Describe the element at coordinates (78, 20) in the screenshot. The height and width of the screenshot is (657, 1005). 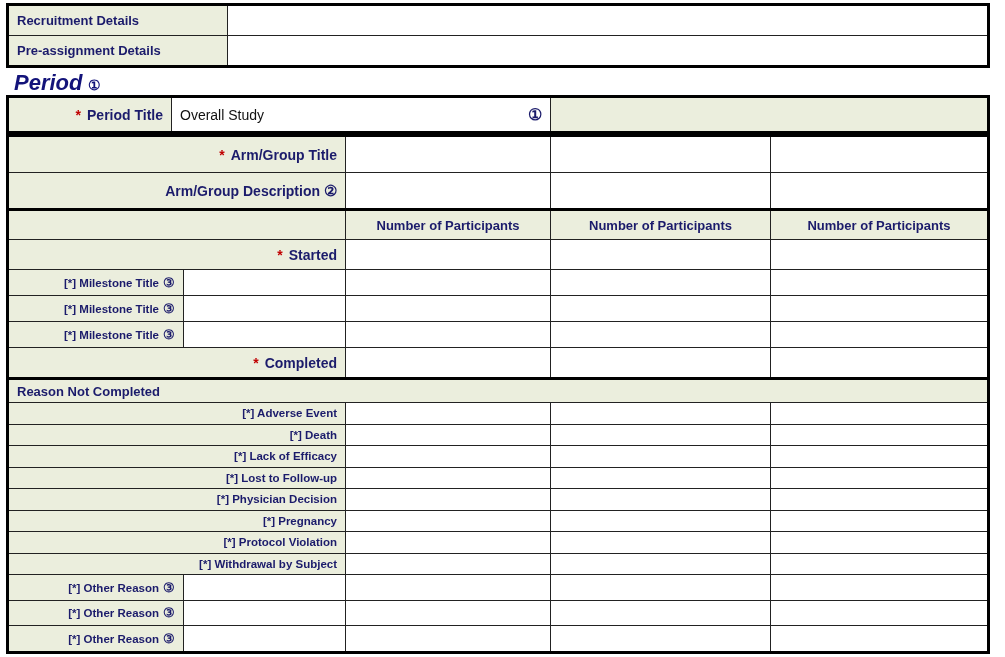
I see `field-label: Recruitment Details` at that location.